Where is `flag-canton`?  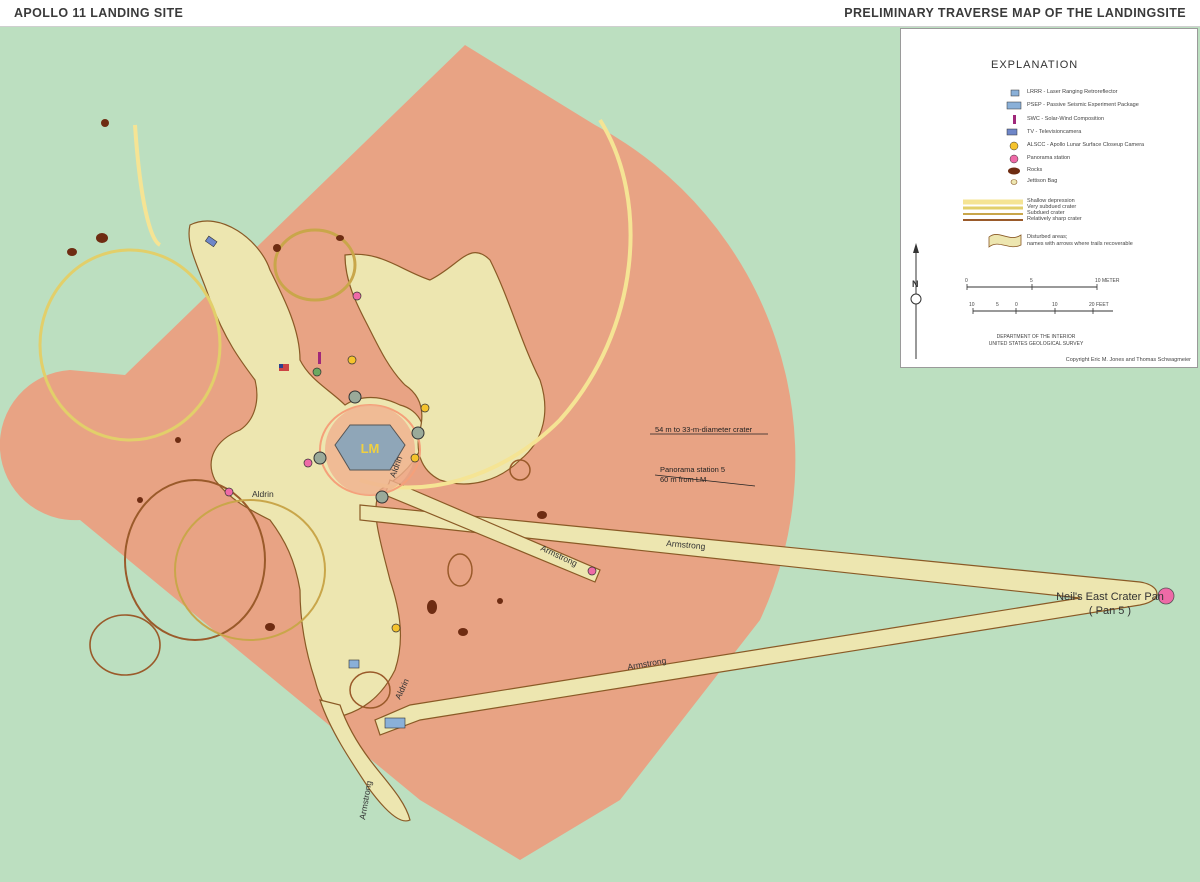
flag-canton is located at coordinates (281, 366).